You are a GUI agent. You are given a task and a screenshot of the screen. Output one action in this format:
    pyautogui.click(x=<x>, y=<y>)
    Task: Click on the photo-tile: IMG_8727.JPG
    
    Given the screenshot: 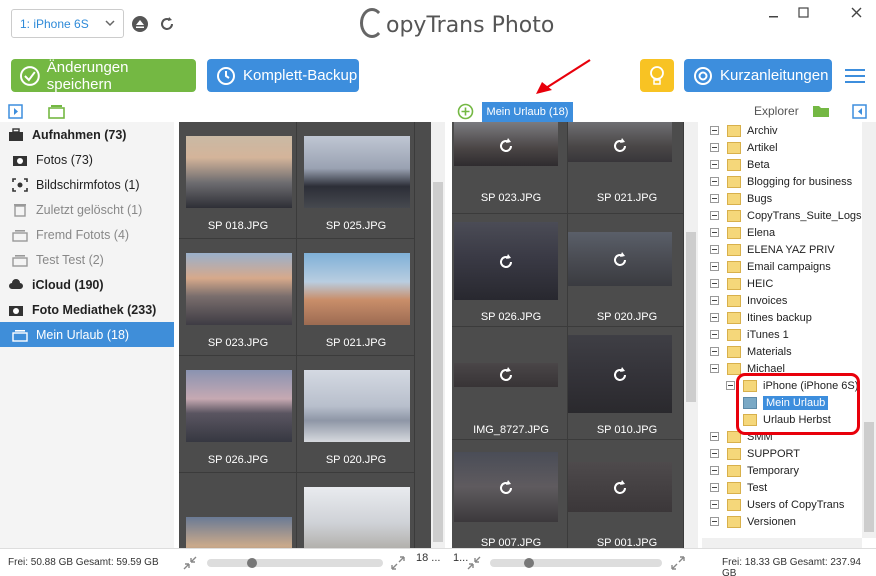 What is the action you would take?
    pyautogui.click(x=510, y=383)
    